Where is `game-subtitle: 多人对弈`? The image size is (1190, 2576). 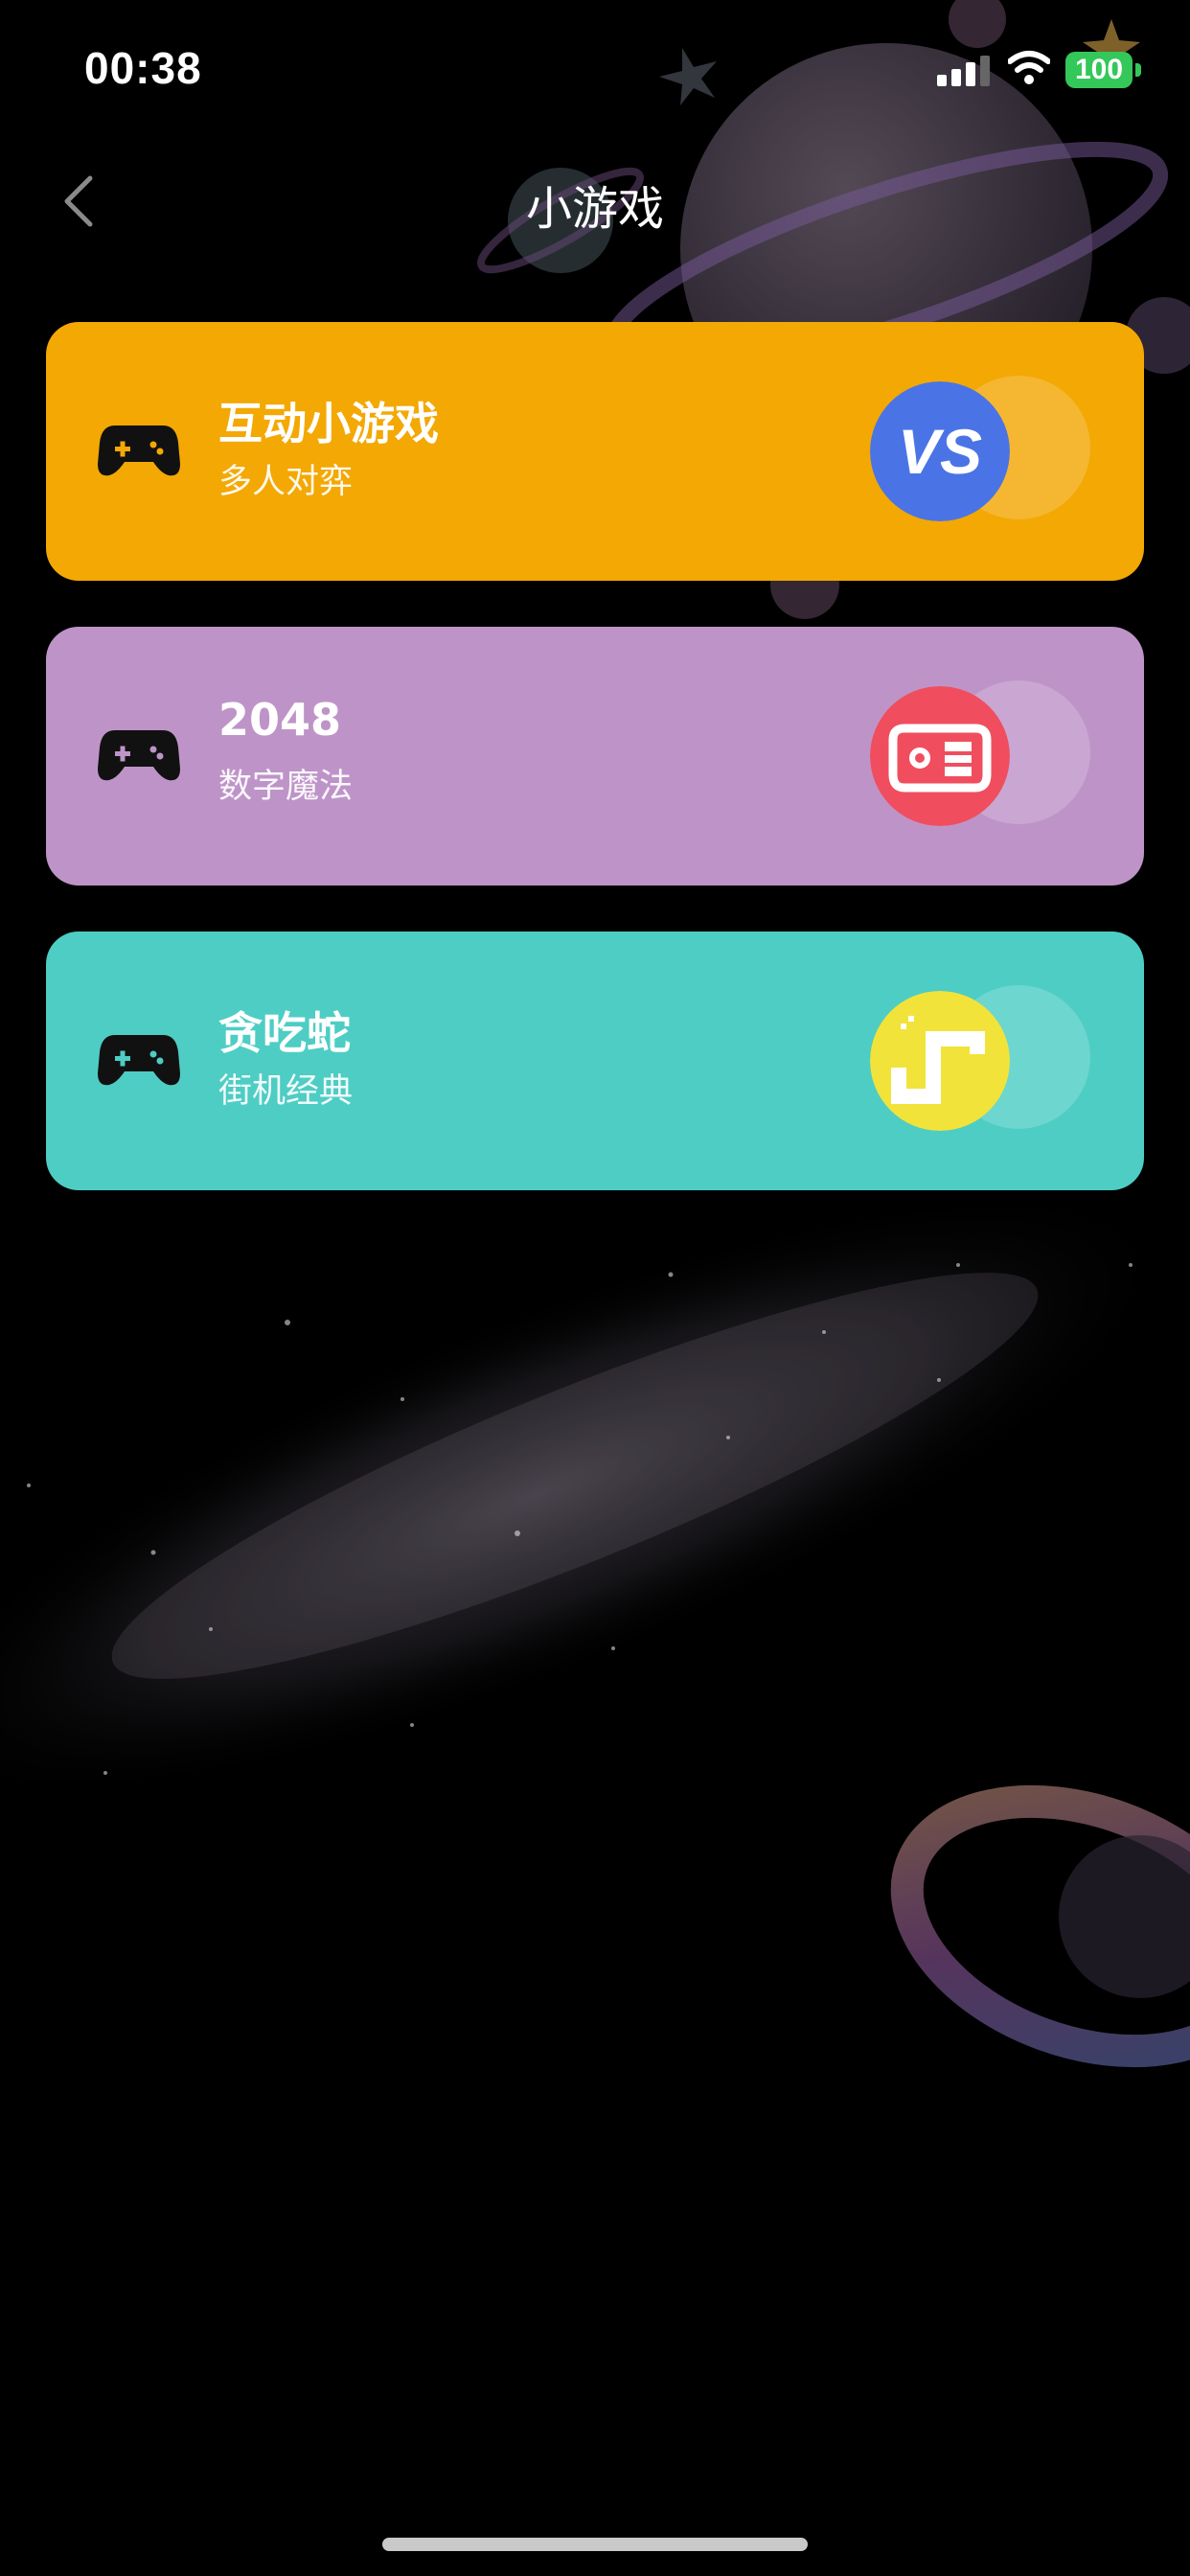 game-subtitle: 多人对弈 is located at coordinates (286, 482).